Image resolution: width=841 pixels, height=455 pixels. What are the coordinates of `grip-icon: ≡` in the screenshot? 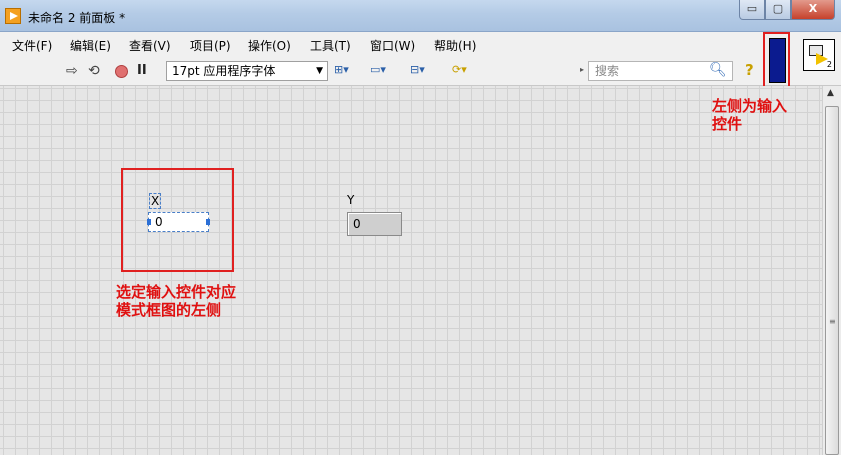 It's located at (832, 321).